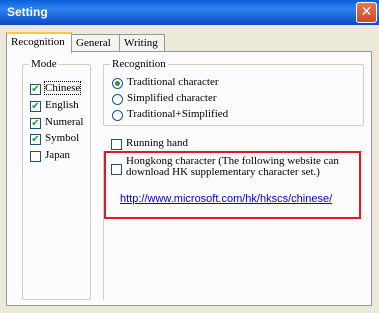 The width and height of the screenshot is (379, 313). Describe the element at coordinates (39, 42) in the screenshot. I see `tab-recognition: Recognition` at that location.